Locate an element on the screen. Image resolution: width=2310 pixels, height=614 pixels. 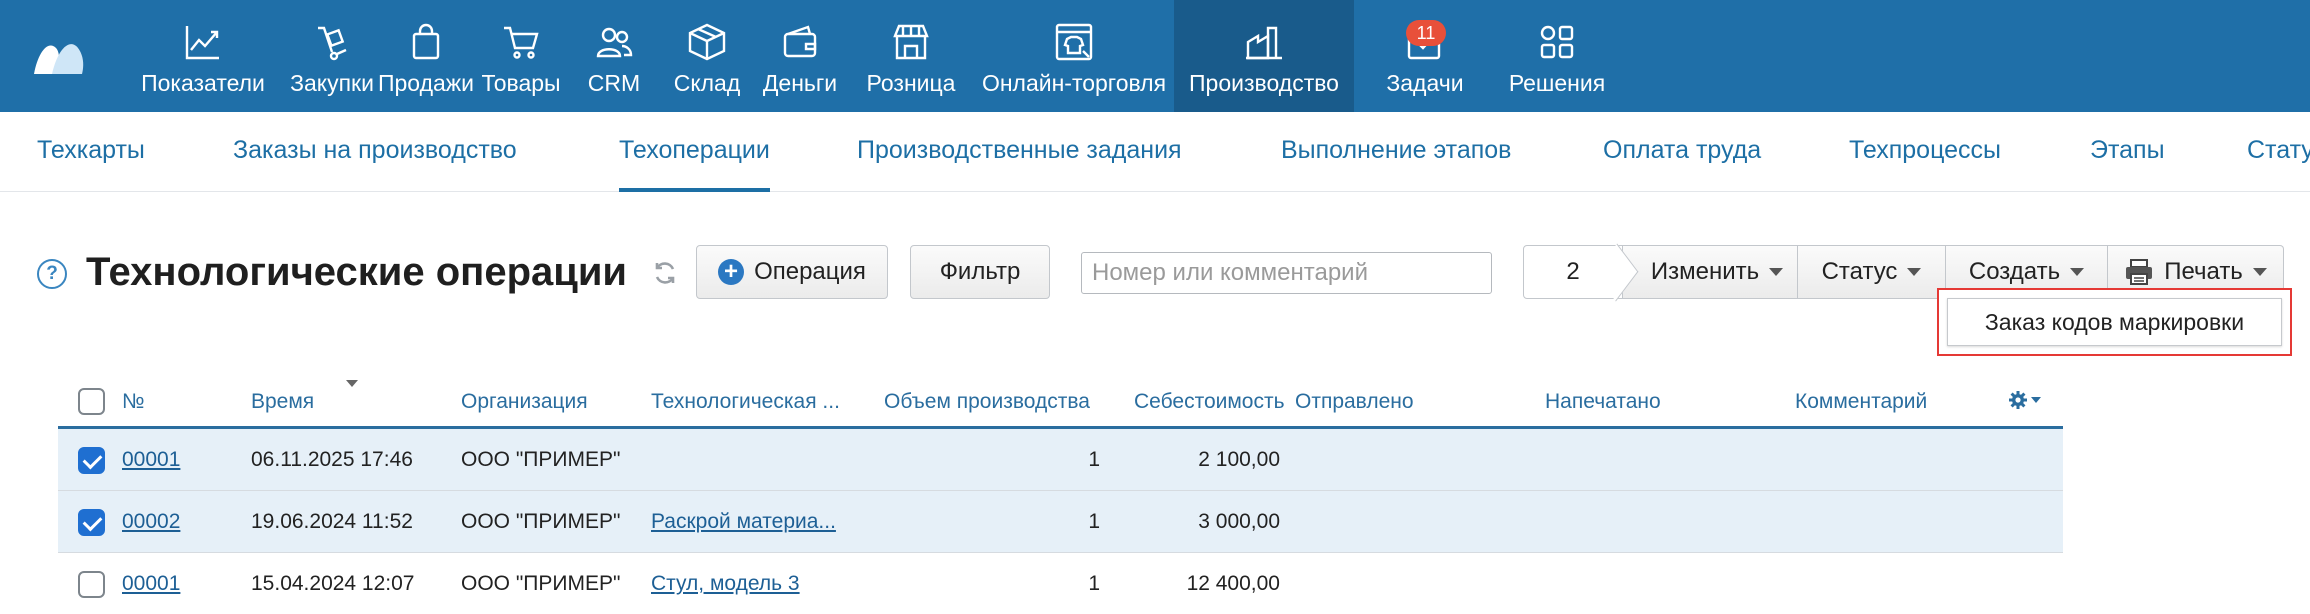
nav-item-indicators: Показатели is located at coordinates (203, 56).